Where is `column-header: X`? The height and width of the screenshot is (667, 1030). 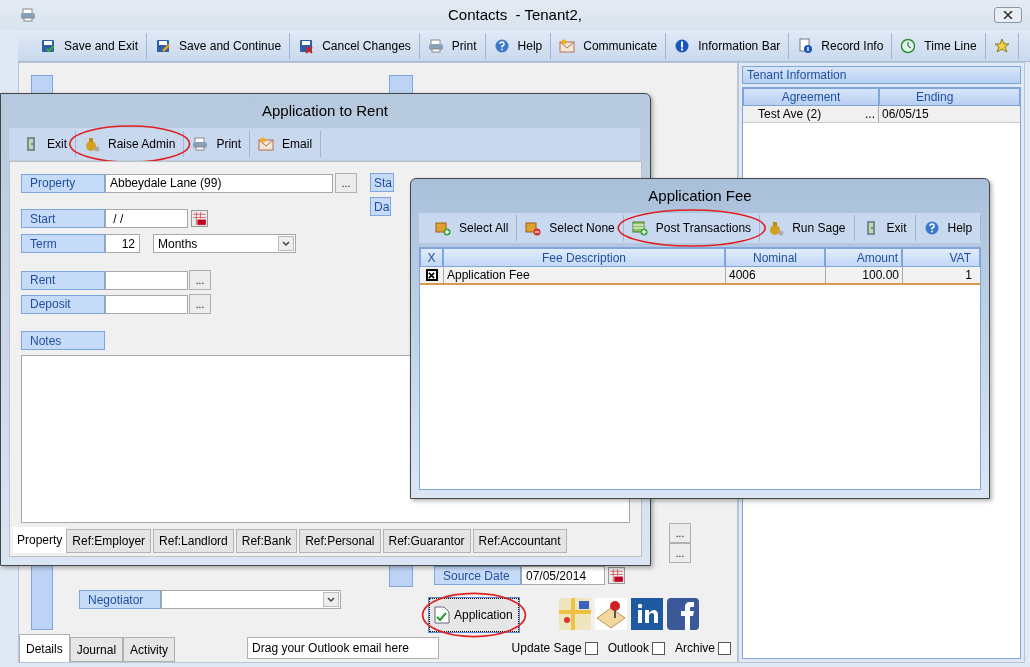 column-header: X is located at coordinates (431, 257).